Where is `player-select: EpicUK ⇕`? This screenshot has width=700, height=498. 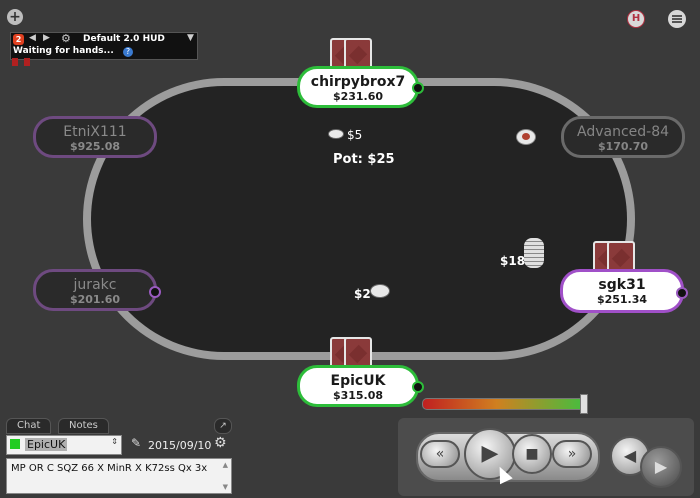
player-select: EpicUK ⇕ is located at coordinates (64, 445).